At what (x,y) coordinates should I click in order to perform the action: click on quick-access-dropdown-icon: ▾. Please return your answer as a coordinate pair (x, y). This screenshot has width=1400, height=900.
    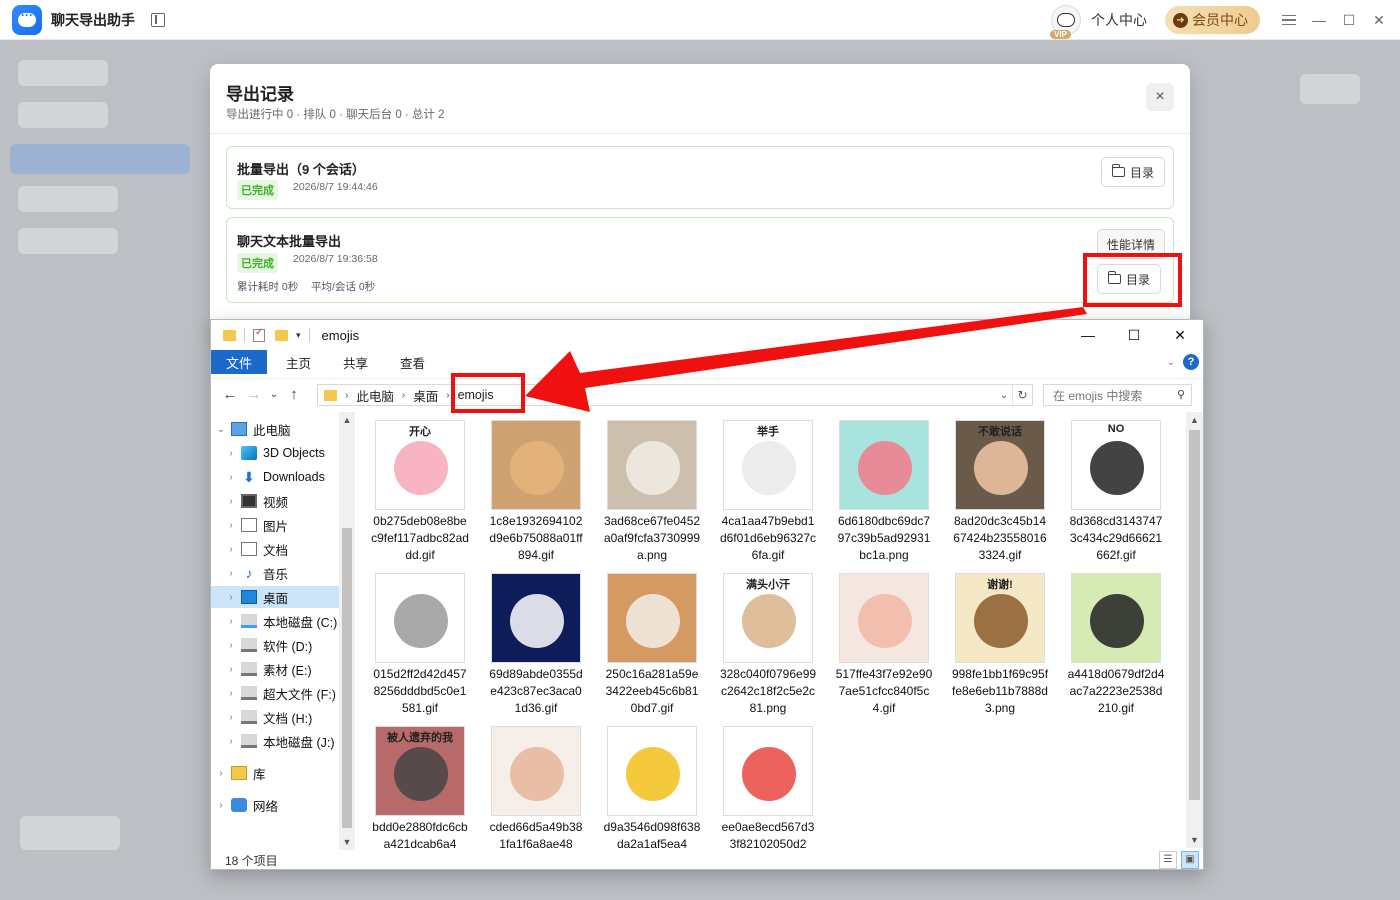
    Looking at the image, I should click on (298, 335).